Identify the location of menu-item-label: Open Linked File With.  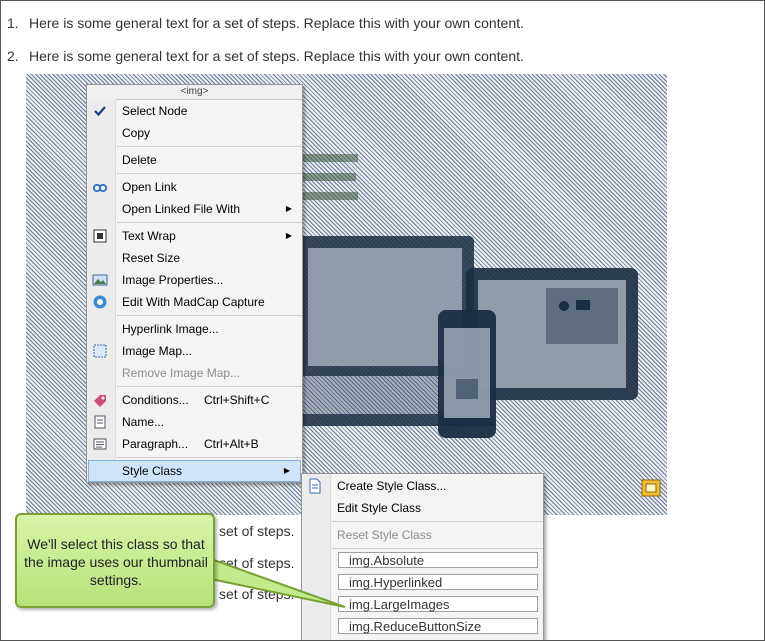
(181, 209).